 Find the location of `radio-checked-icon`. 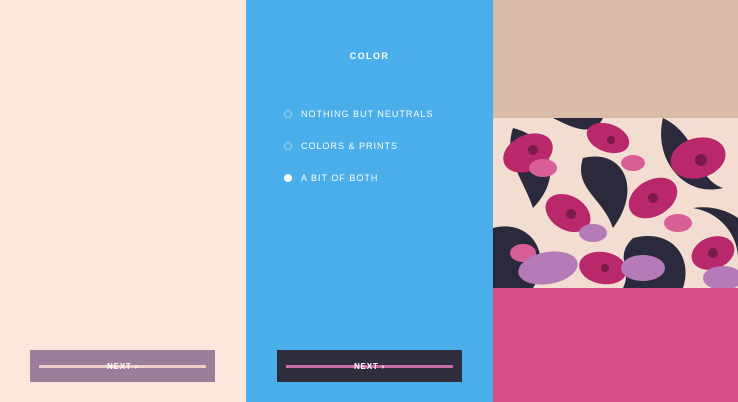

radio-checked-icon is located at coordinates (288, 178).